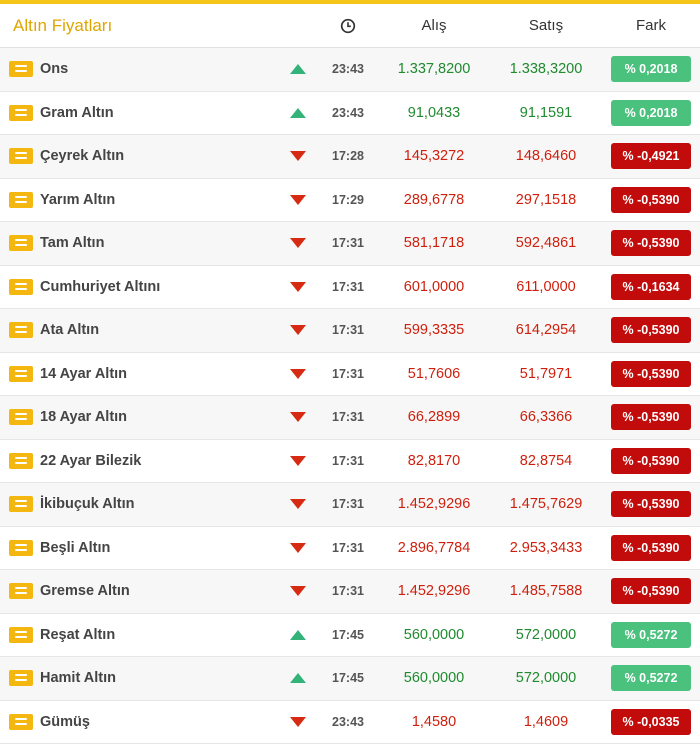  What do you see at coordinates (546, 634) in the screenshot?
I see `row-satis: 572,0000` at bounding box center [546, 634].